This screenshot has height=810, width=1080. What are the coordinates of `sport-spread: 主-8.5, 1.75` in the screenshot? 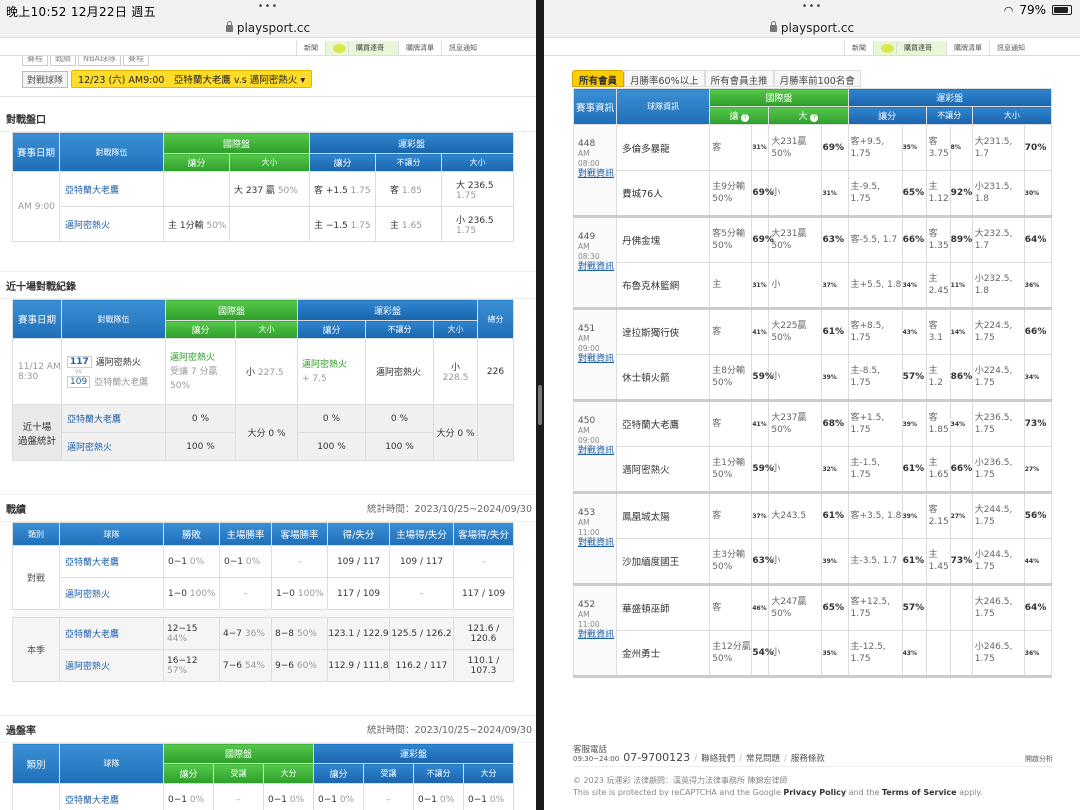 It's located at (875, 377).